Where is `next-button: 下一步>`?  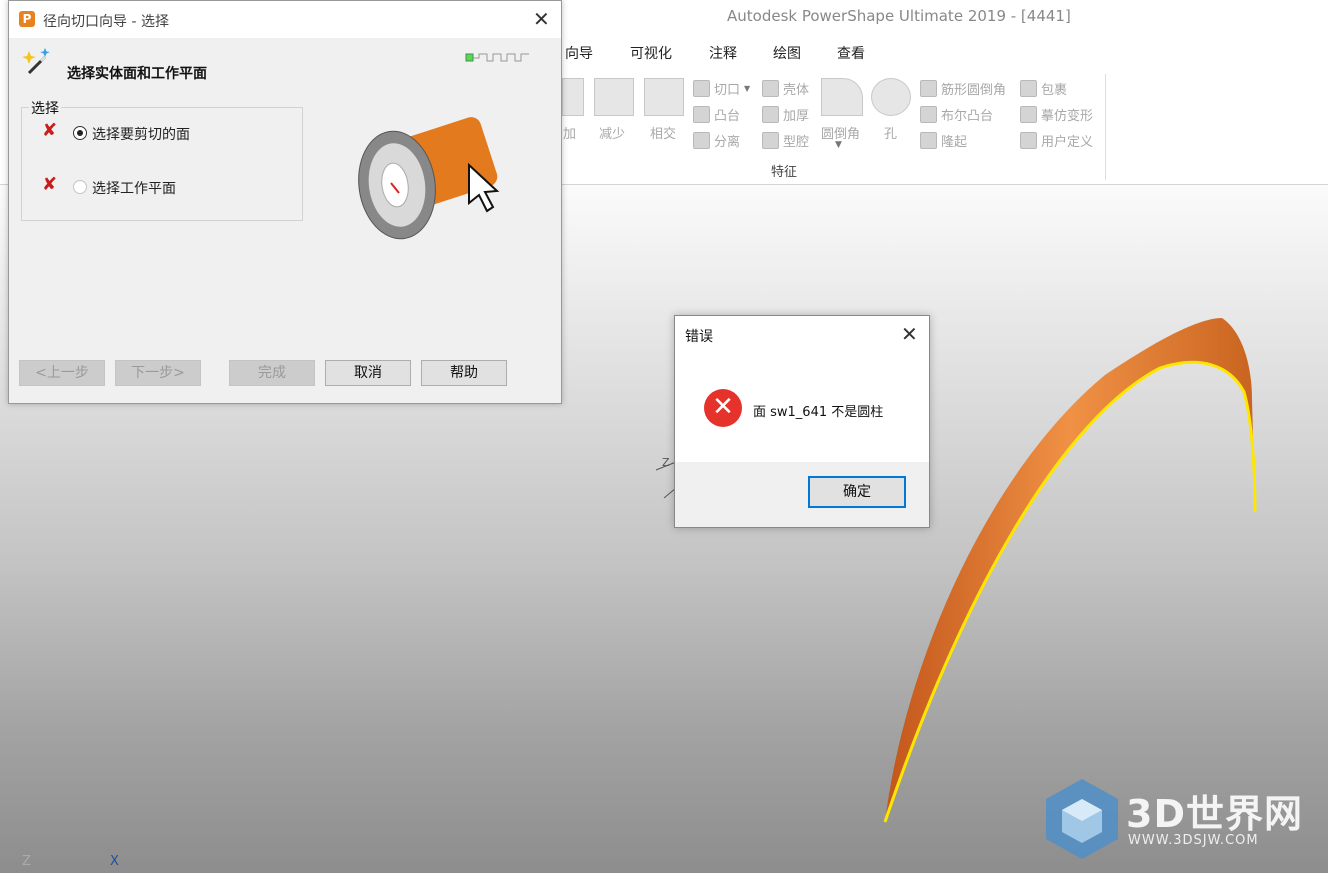
next-button: 下一步> is located at coordinates (158, 373).